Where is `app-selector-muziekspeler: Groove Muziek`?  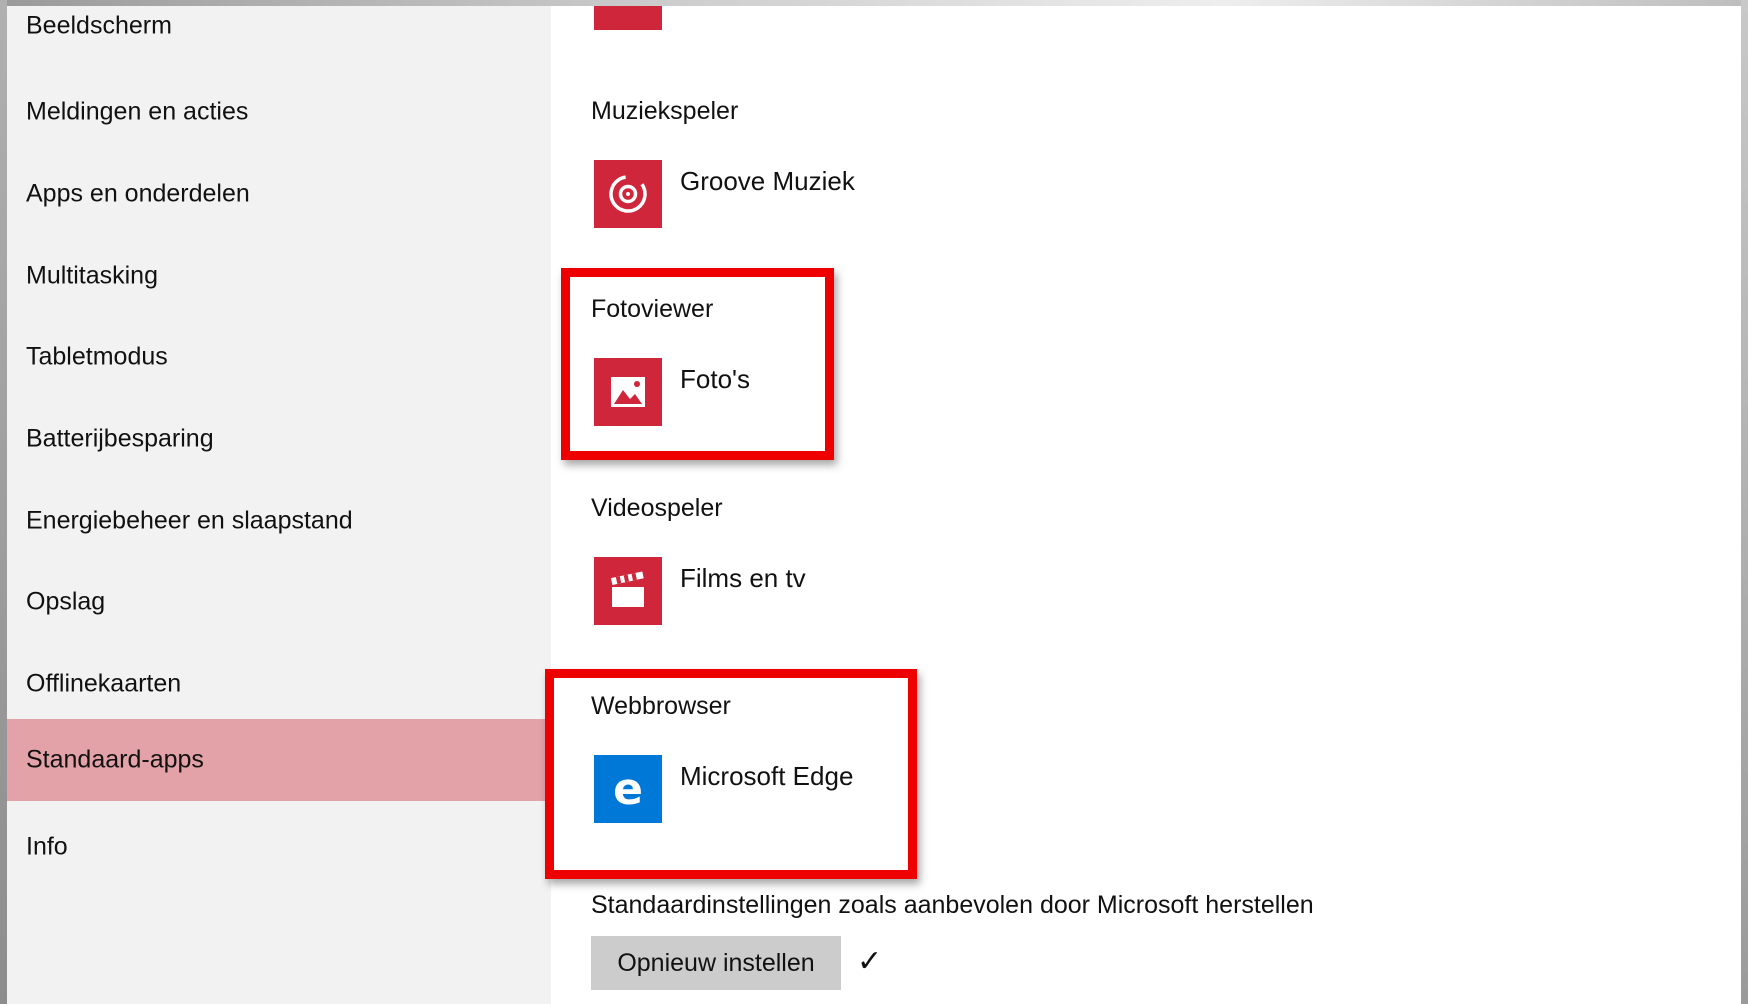 app-selector-muziekspeler: Groove Muziek is located at coordinates (744, 194).